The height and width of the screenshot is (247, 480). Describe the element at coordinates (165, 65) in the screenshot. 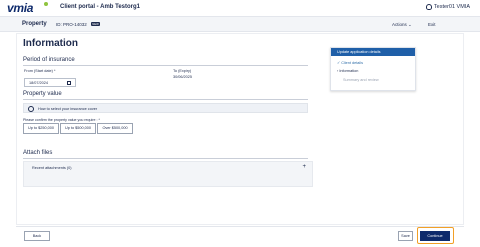

I see `period-divider` at that location.